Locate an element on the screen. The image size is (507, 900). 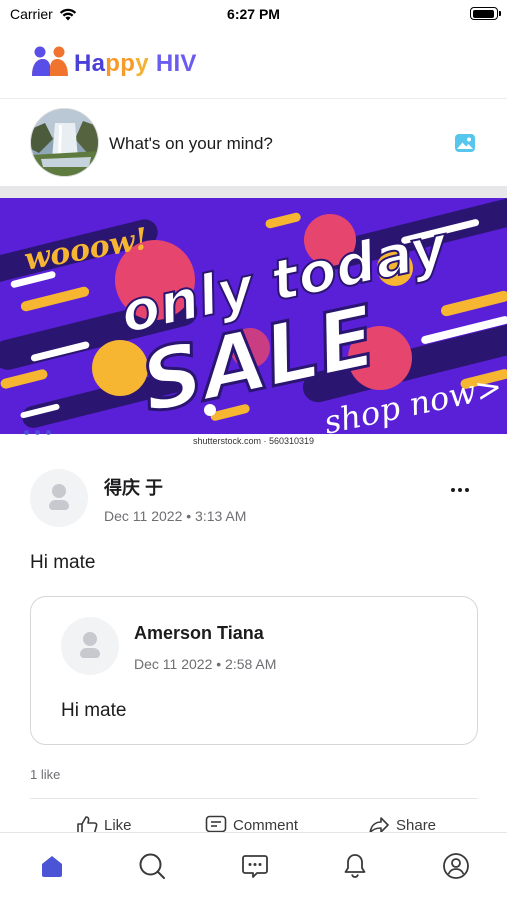
more-options-icon is located at coordinates (462, 491).